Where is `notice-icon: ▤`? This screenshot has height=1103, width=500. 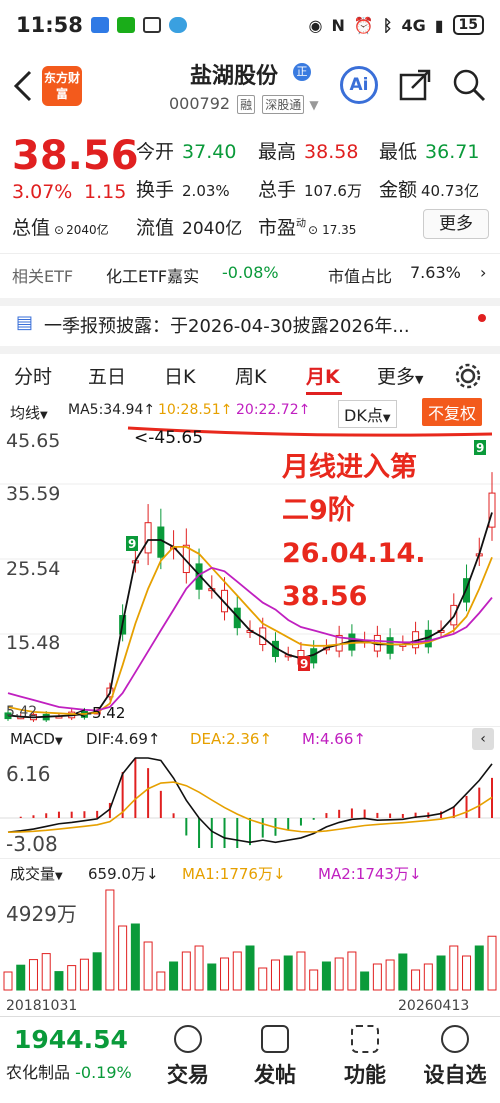 notice-icon: ▤ is located at coordinates (25, 322).